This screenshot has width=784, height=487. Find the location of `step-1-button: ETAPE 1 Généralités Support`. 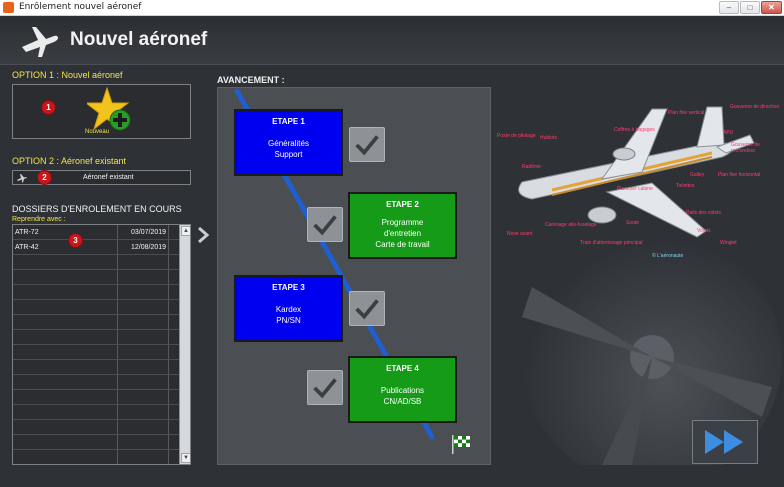

step-1-button: ETAPE 1 Généralités Support is located at coordinates (288, 142).